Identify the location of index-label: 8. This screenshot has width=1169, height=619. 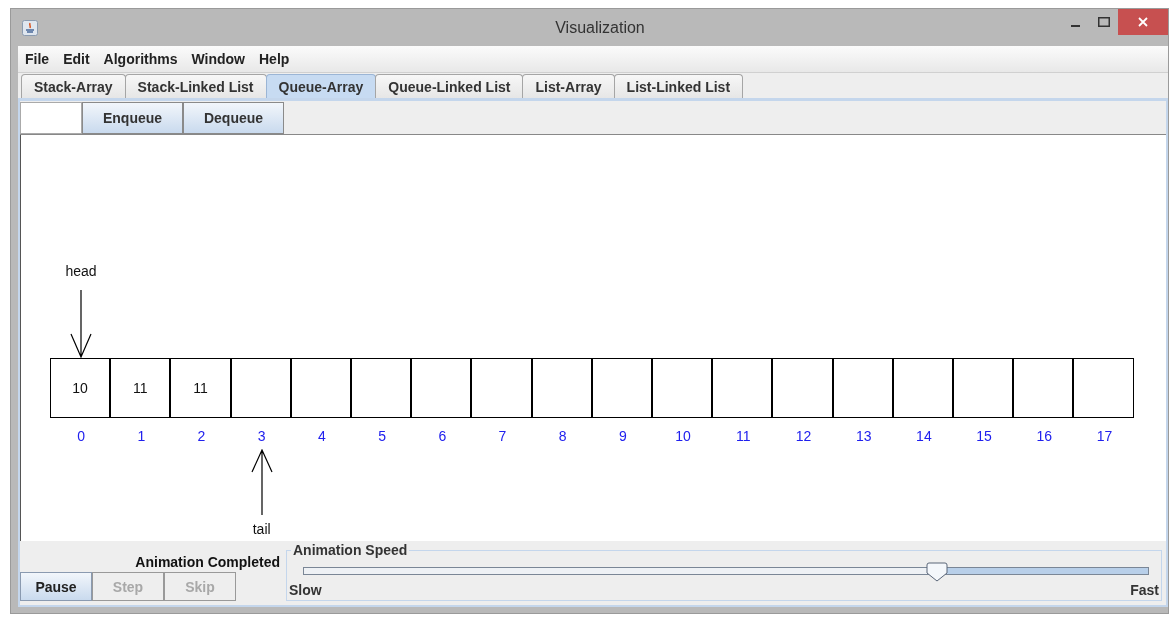
(562, 436).